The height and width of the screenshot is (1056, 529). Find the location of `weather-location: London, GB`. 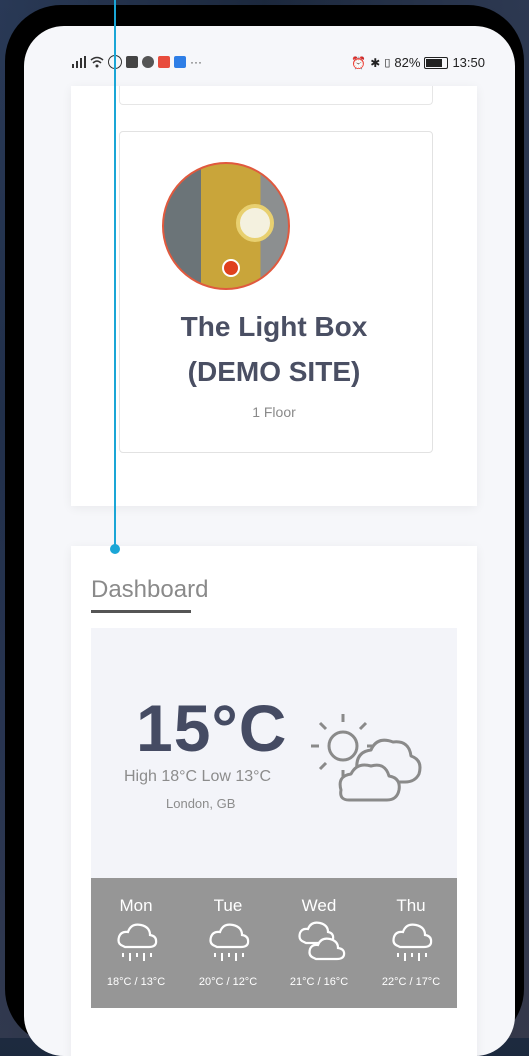

weather-location: London, GB is located at coordinates (201, 803).